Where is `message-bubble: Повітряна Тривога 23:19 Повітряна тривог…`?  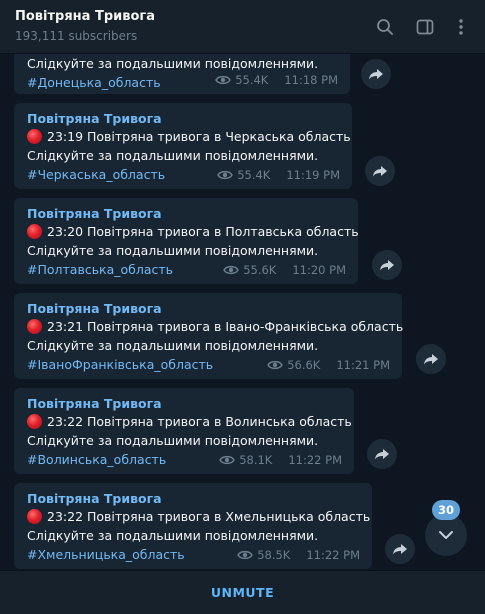
message-bubble: Повітряна Тривога 23:19 Повітряна тривог… is located at coordinates (183, 146).